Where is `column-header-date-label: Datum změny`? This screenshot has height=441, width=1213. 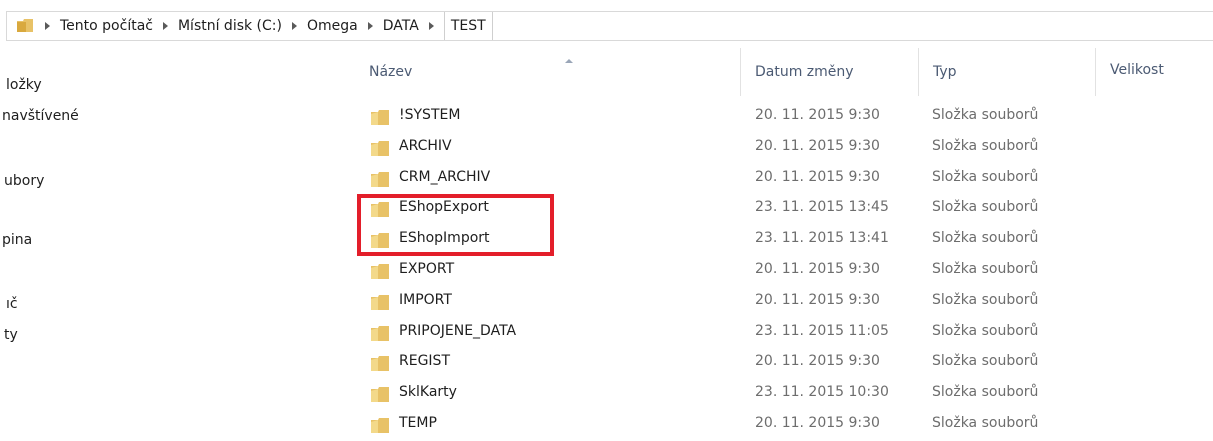 column-header-date-label: Datum změny is located at coordinates (804, 72).